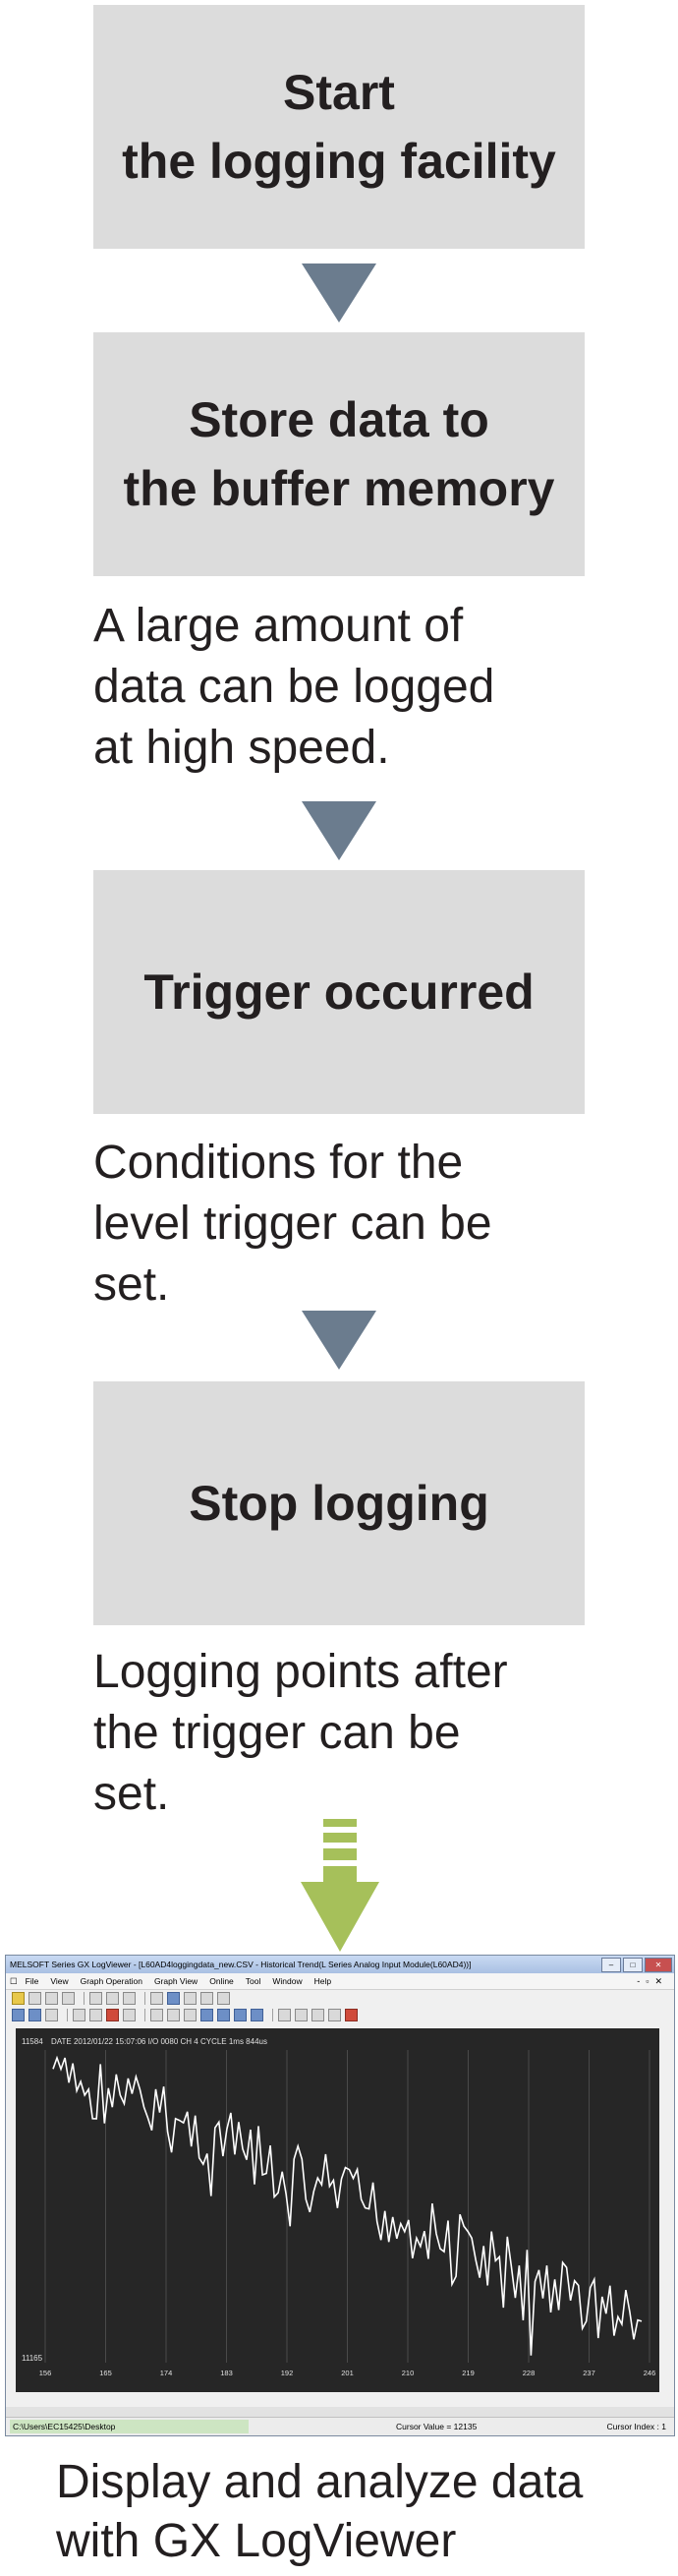 Image resolution: width=678 pixels, height=2576 pixels. I want to click on chart-icon, so click(79, 2015).